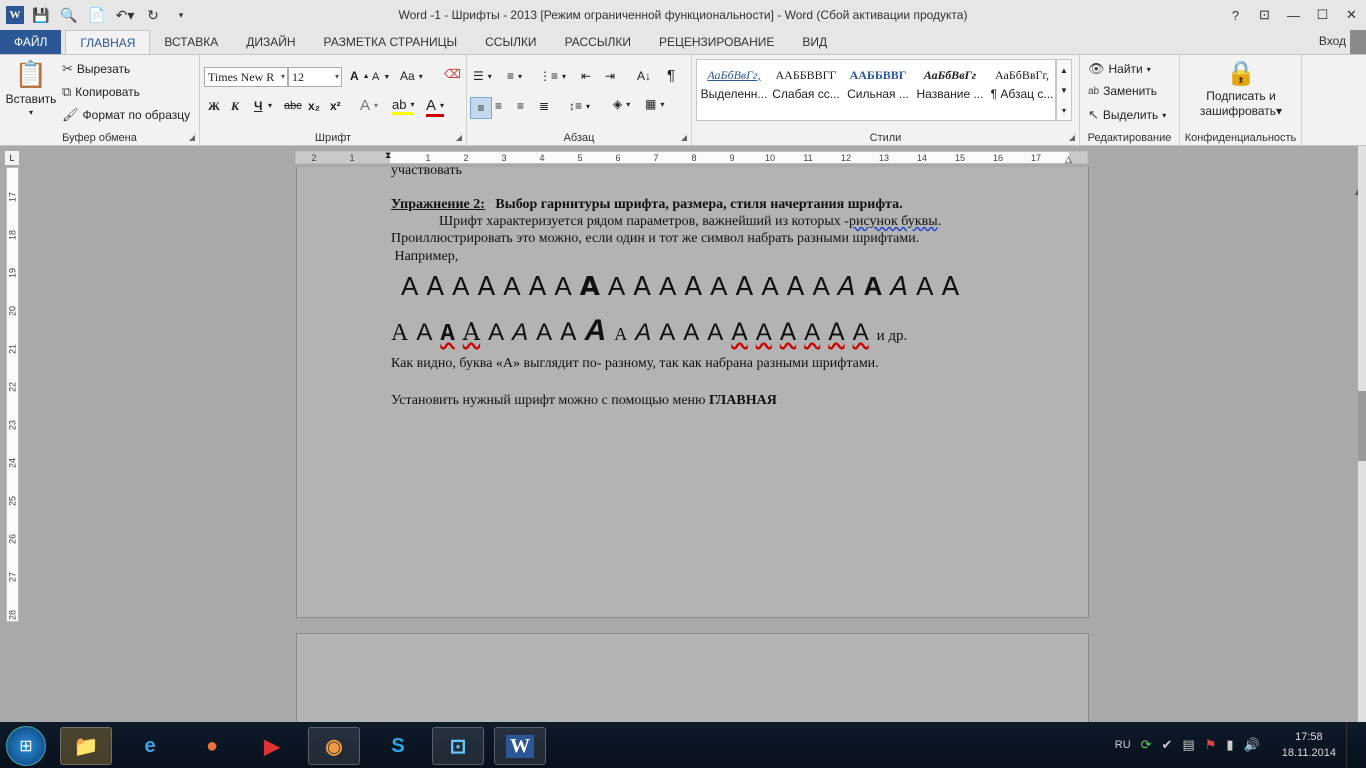 The width and height of the screenshot is (1366, 768). Describe the element at coordinates (671, 75) in the screenshot. I see `show-marks-button: ¶` at that location.